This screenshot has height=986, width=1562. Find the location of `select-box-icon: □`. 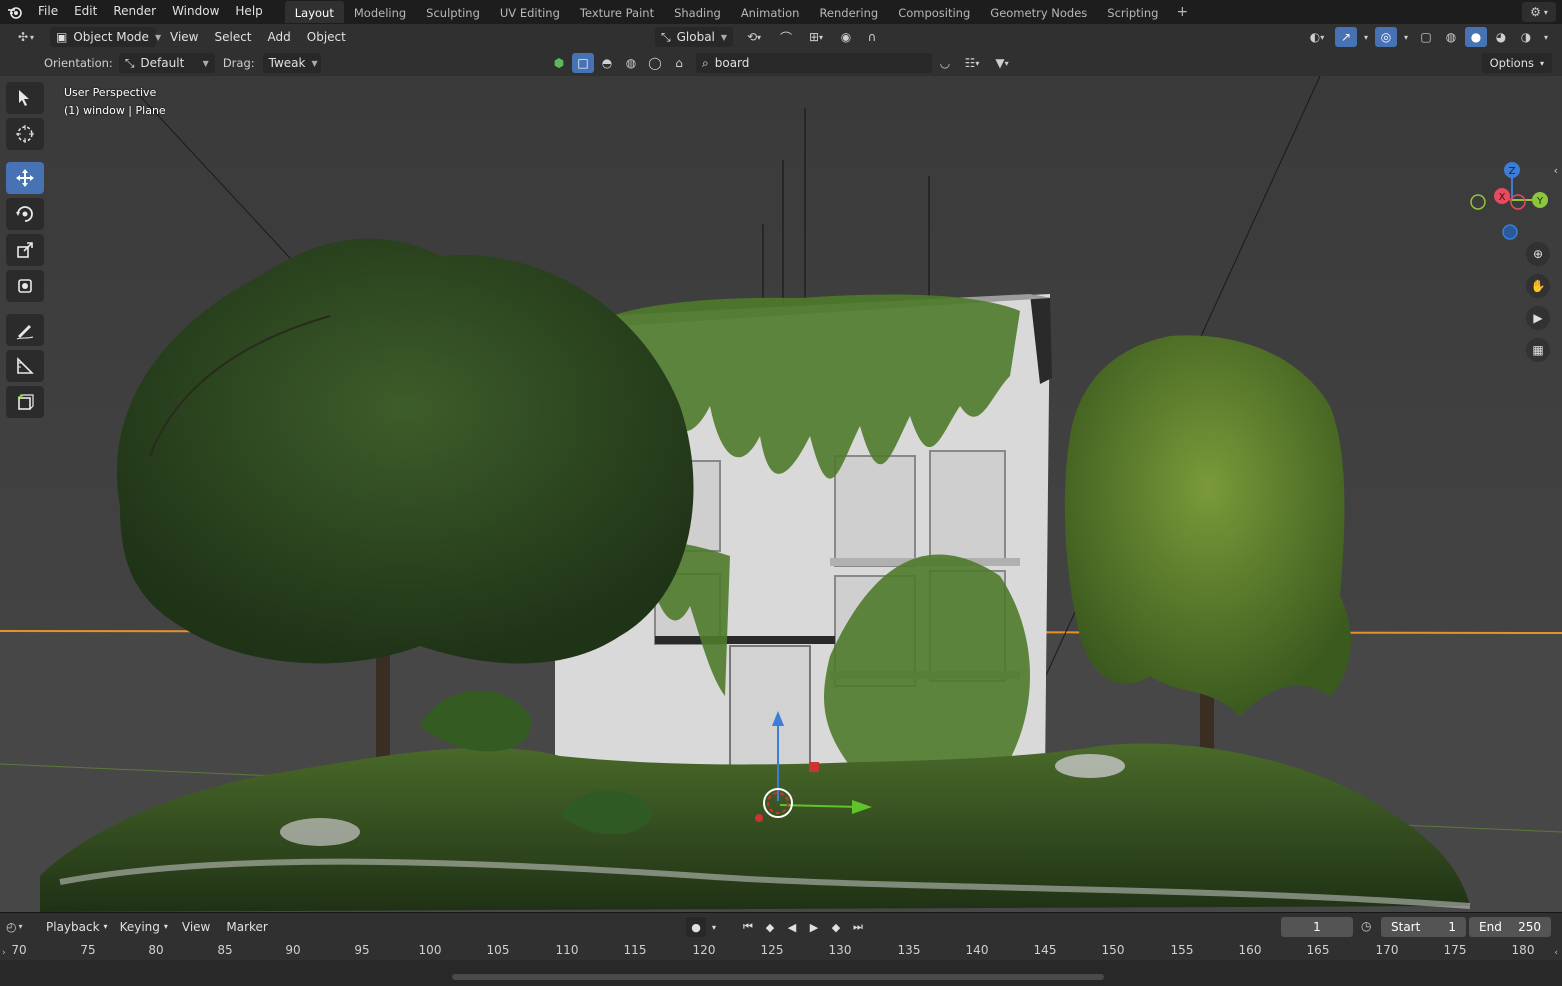

select-box-icon: □ is located at coordinates (583, 63).